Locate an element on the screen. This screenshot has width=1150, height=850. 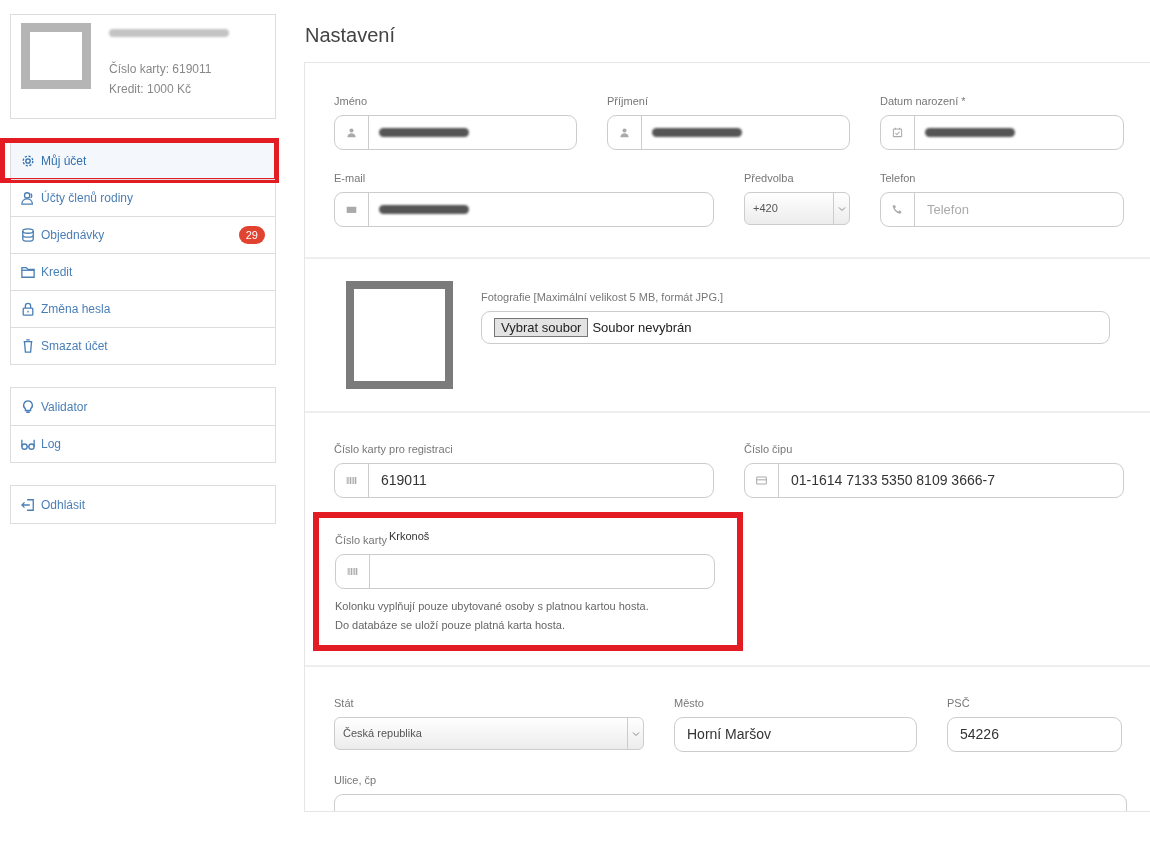
glasses-icon is located at coordinates (28, 444).